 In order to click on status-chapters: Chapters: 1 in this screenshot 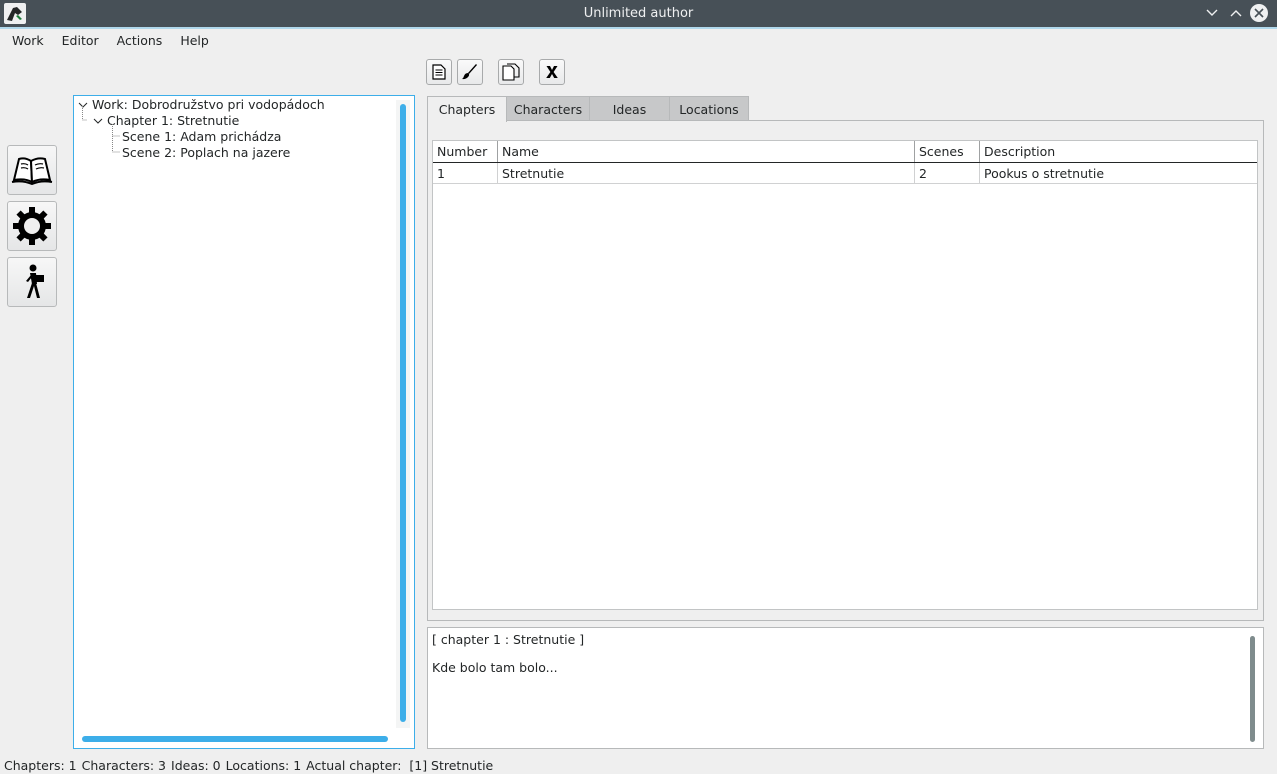, I will do `click(40, 765)`.